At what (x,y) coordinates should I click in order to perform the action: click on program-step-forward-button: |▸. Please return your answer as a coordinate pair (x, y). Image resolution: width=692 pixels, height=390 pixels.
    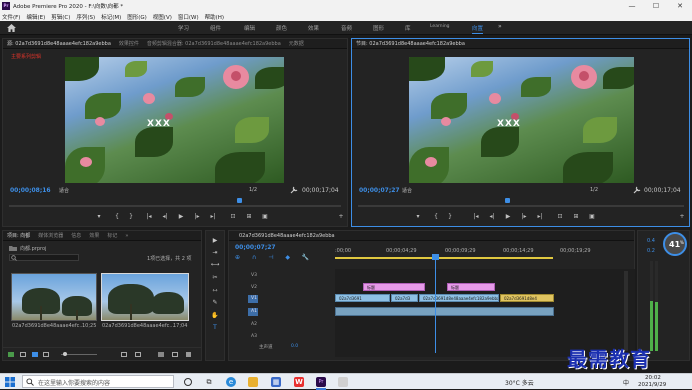
    Looking at the image, I should click on (524, 216).